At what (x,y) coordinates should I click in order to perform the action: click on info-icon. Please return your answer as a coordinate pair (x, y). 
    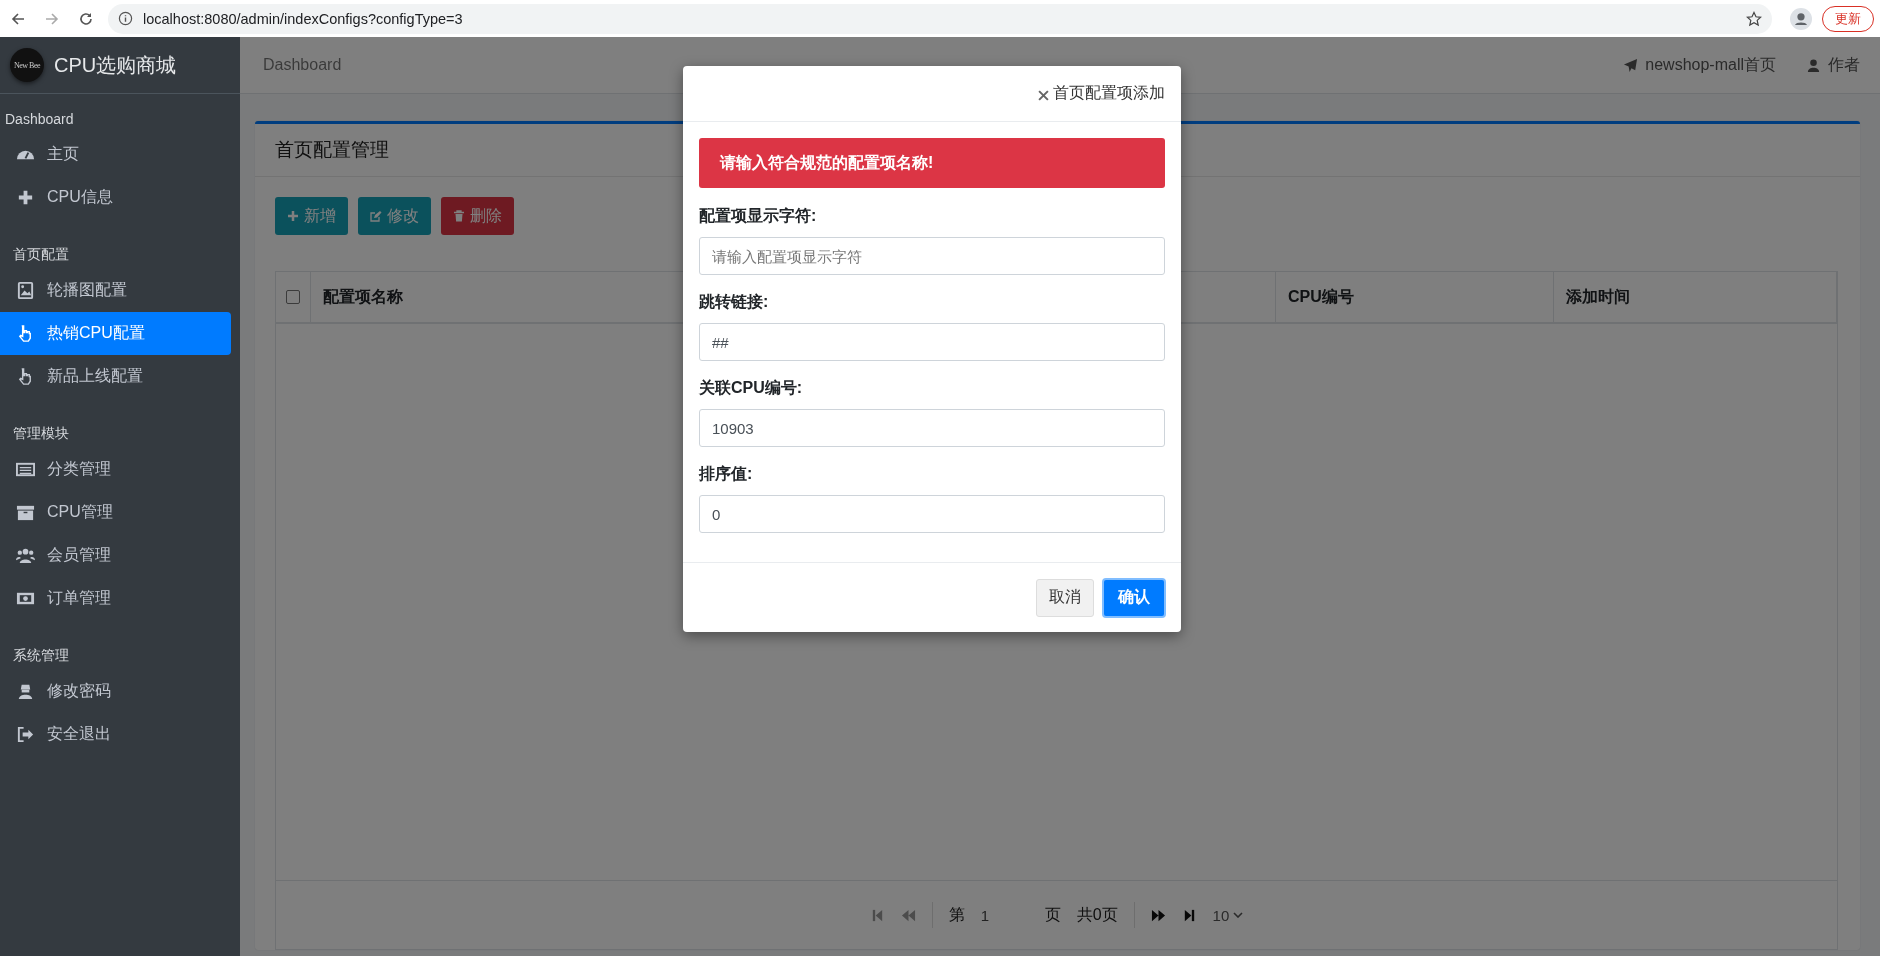
    Looking at the image, I should click on (125, 18).